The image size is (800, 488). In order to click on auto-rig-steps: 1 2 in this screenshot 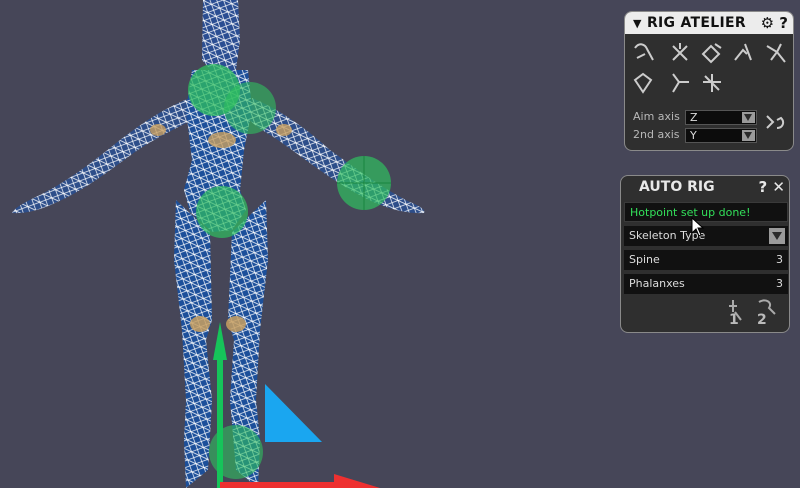, I will do `click(753, 313)`.